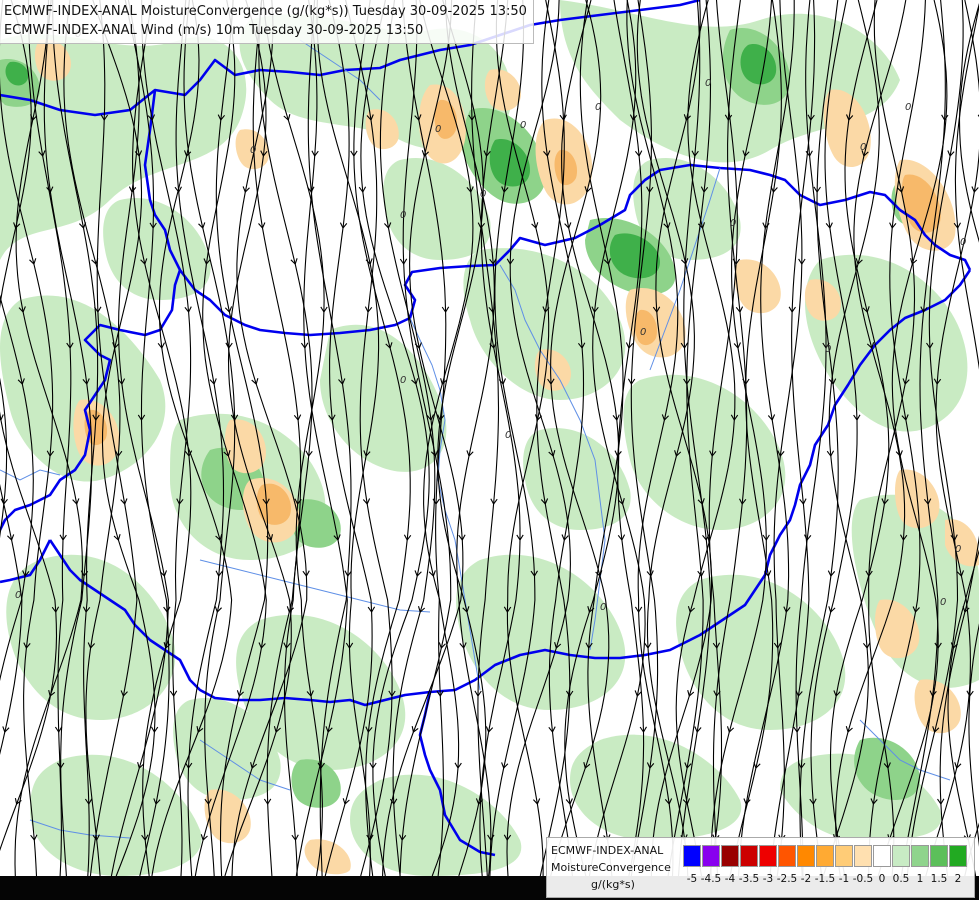  What do you see at coordinates (882, 879) in the screenshot?
I see `legend-tick-label: 0` at bounding box center [882, 879].